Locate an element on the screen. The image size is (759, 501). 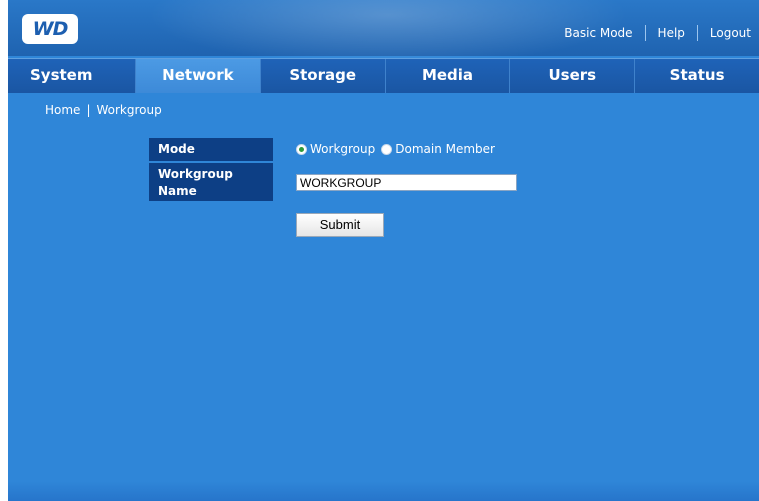
workgroup-name-input is located at coordinates (406, 182).